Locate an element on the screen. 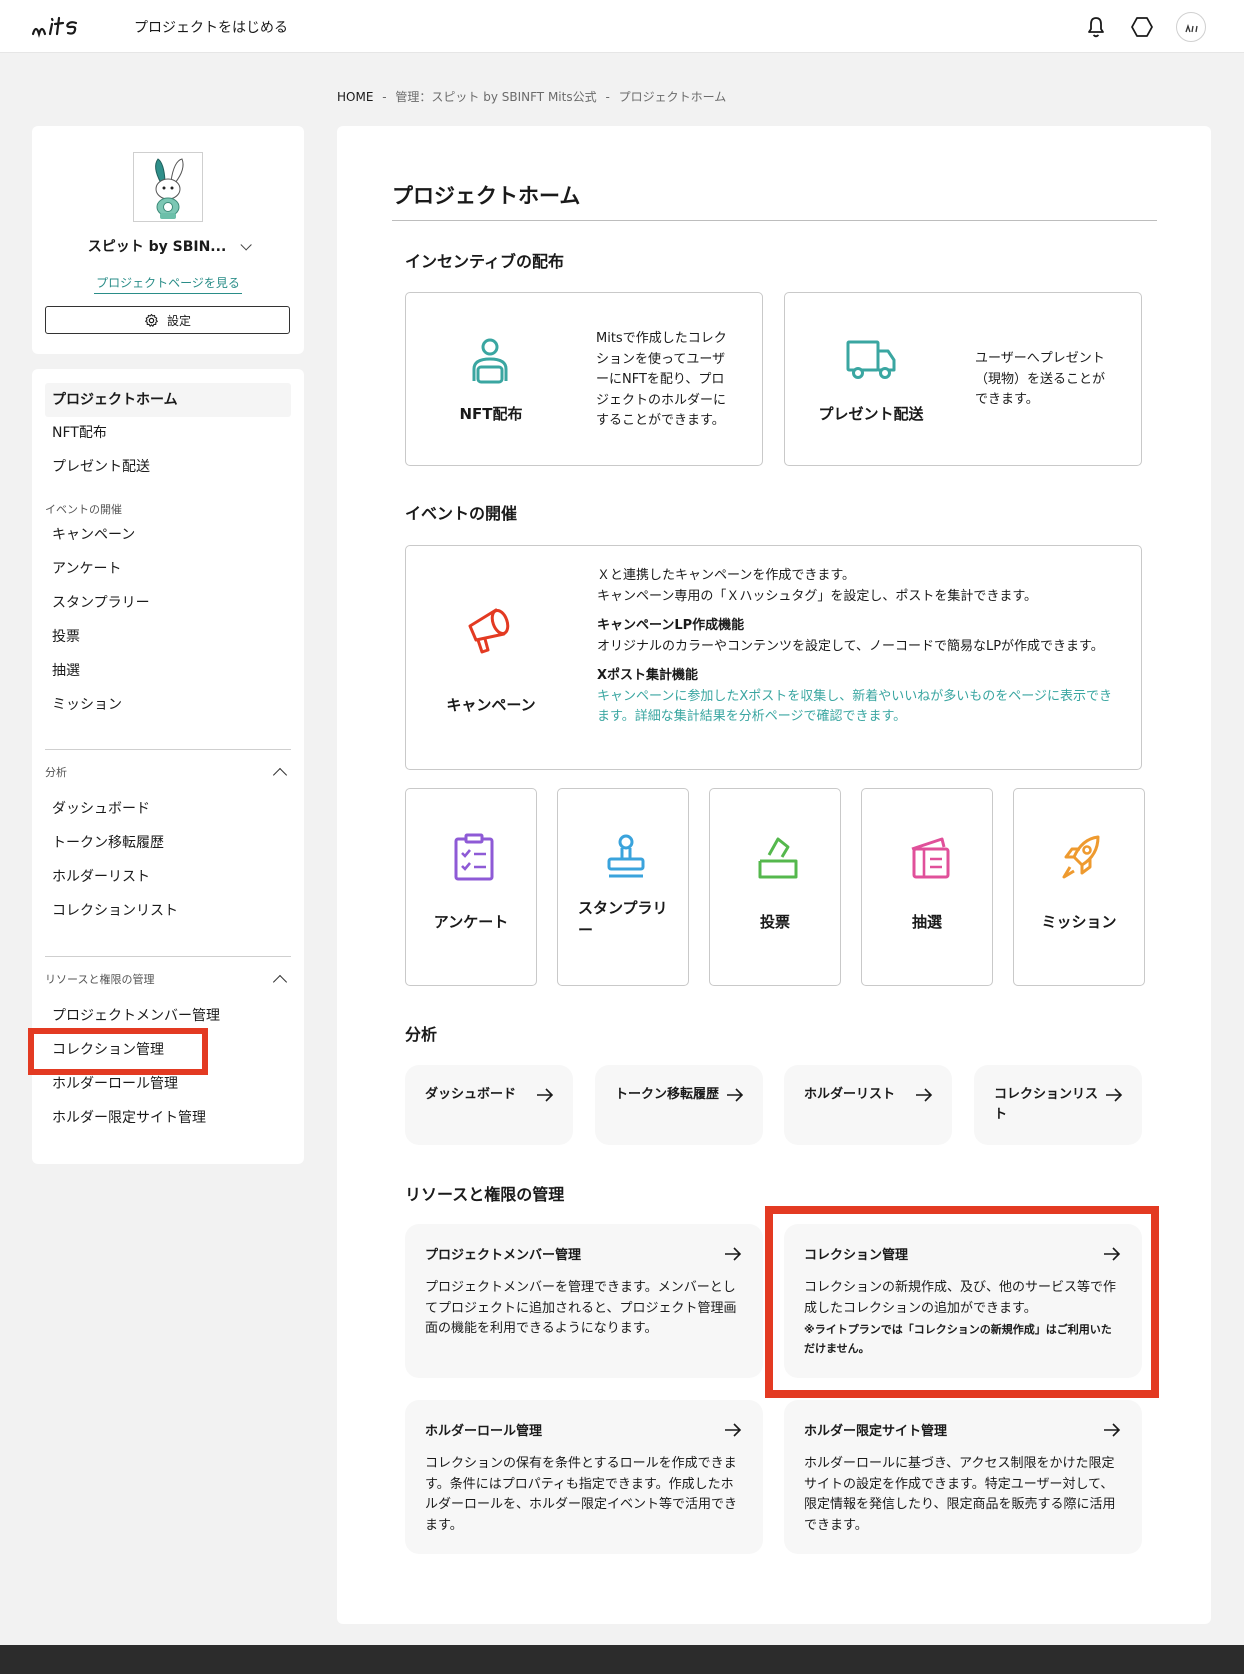 The height and width of the screenshot is (1674, 1244). present-card-desc: ユーザーへプレゼント（現物）を送ることができます。 is located at coordinates (1040, 379).